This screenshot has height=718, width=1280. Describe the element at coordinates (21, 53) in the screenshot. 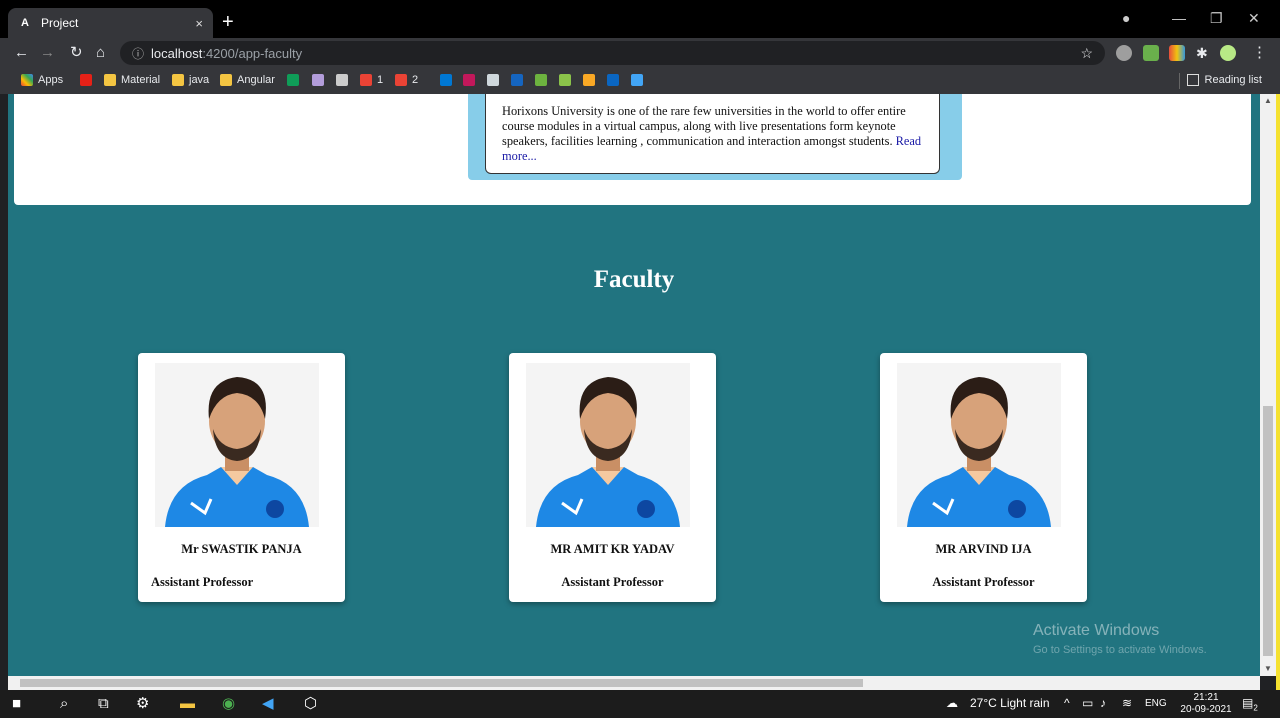

I see `back-icon: ←` at that location.